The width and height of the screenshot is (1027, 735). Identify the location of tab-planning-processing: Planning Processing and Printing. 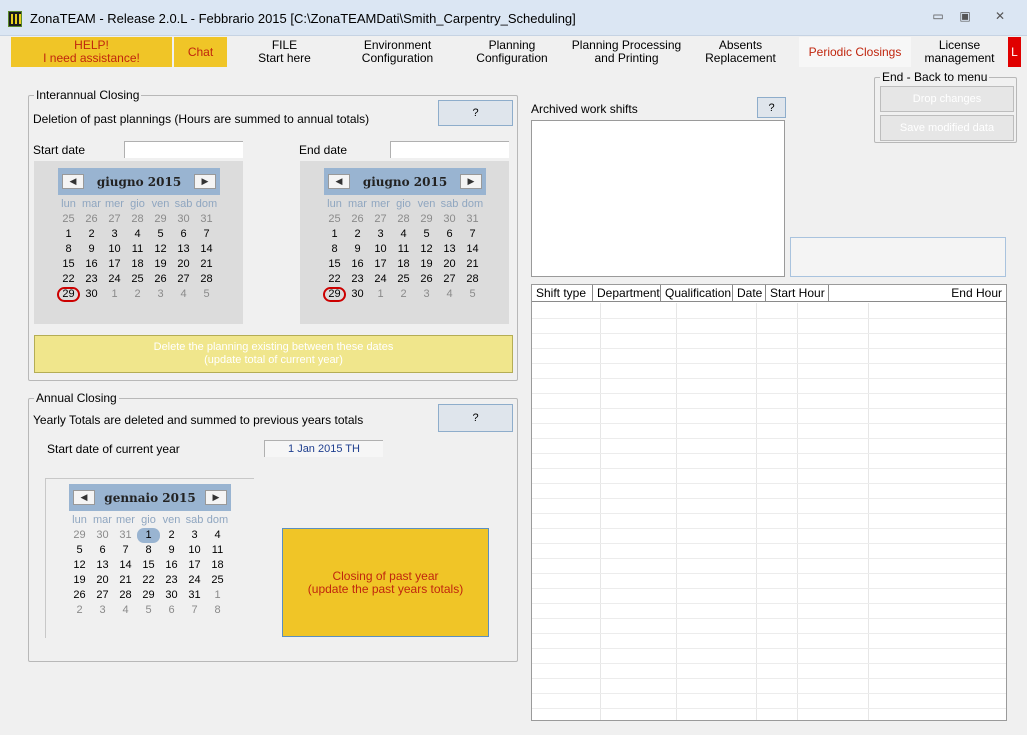
(626, 52).